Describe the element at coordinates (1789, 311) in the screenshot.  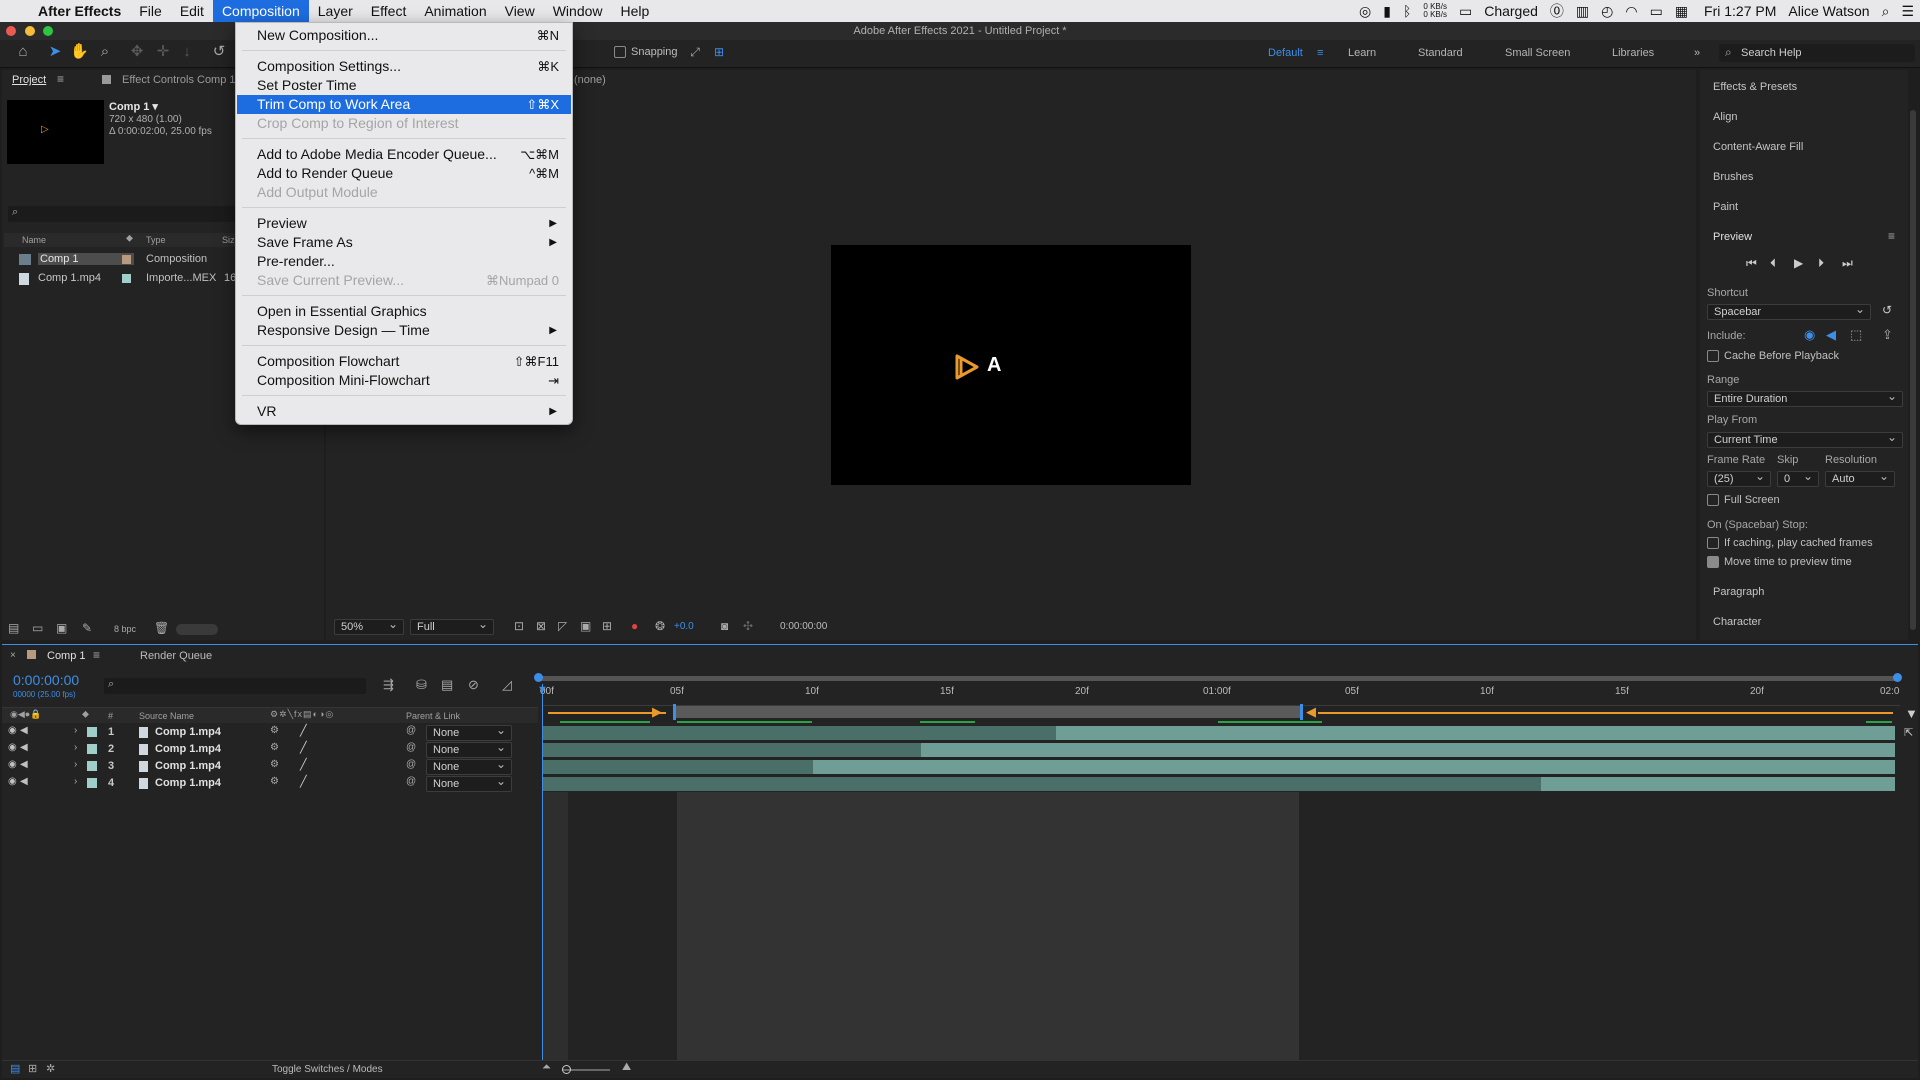
I see `shortcut-dropdown: Spacebar` at that location.